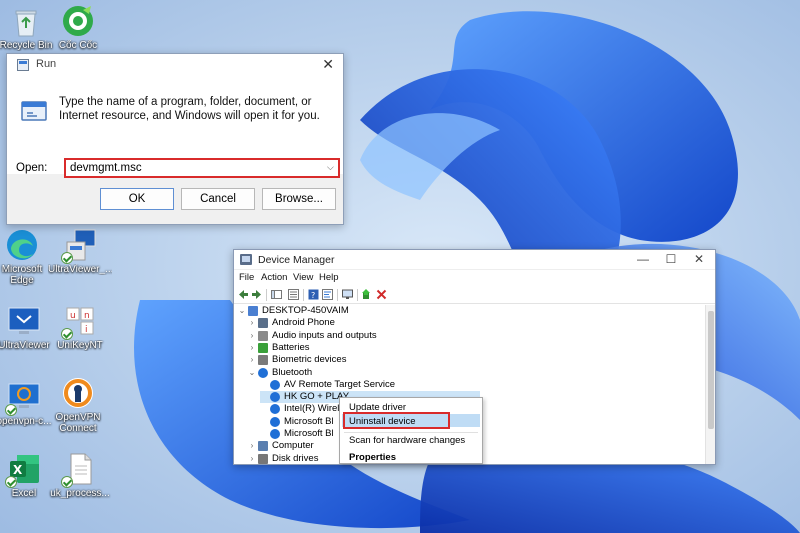  Describe the element at coordinates (293, 446) in the screenshot. I see `tree-item-label: Computer` at that location.